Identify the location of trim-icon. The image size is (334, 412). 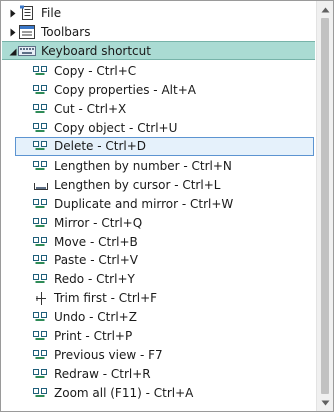
(41, 298).